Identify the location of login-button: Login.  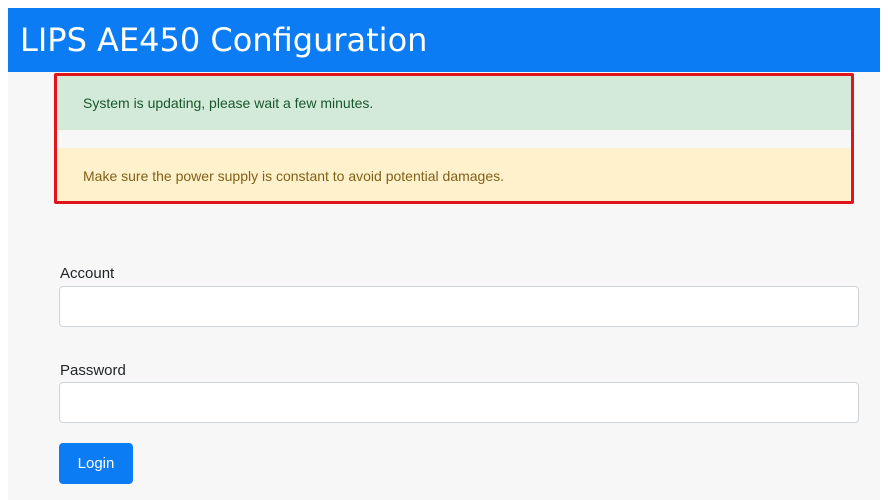
(96, 463).